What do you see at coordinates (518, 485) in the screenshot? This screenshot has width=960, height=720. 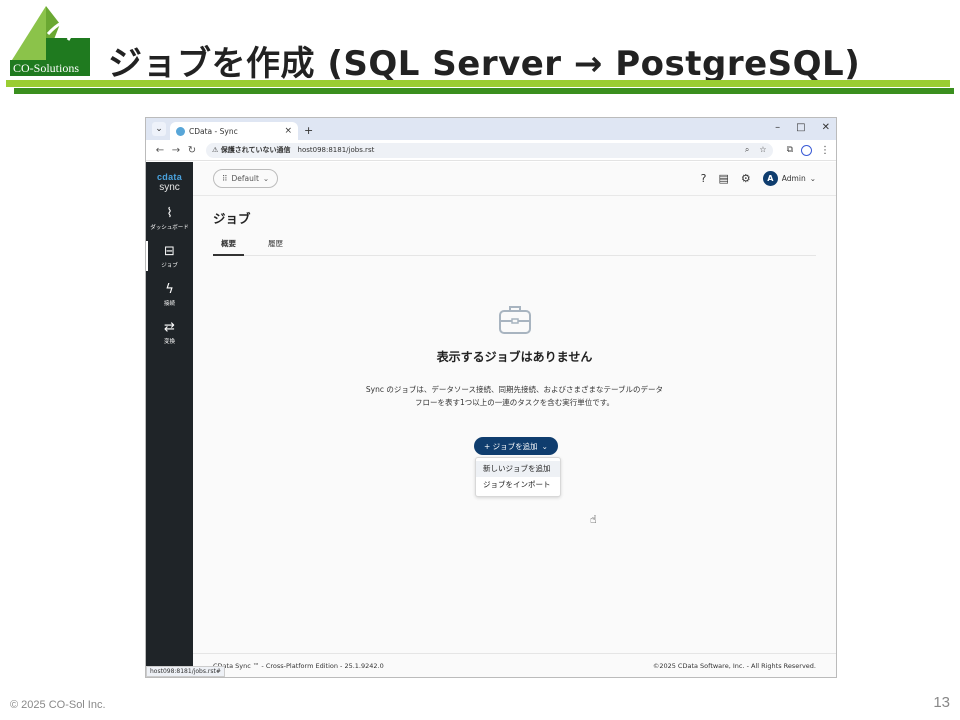 I see `menu-item-import-job: ジョブをインポート` at bounding box center [518, 485].